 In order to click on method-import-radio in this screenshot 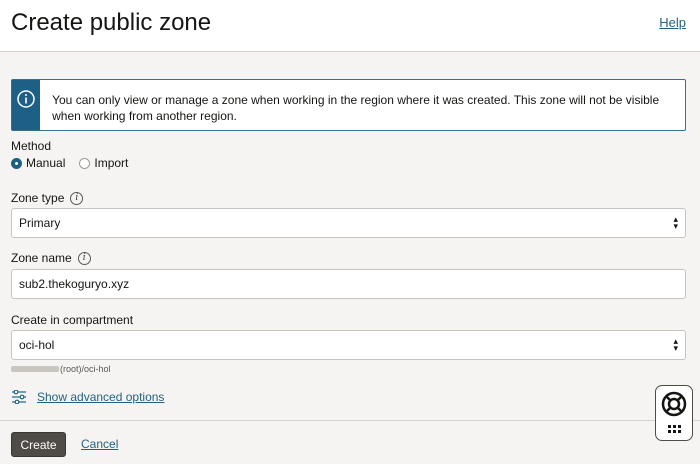, I will do `click(85, 163)`.